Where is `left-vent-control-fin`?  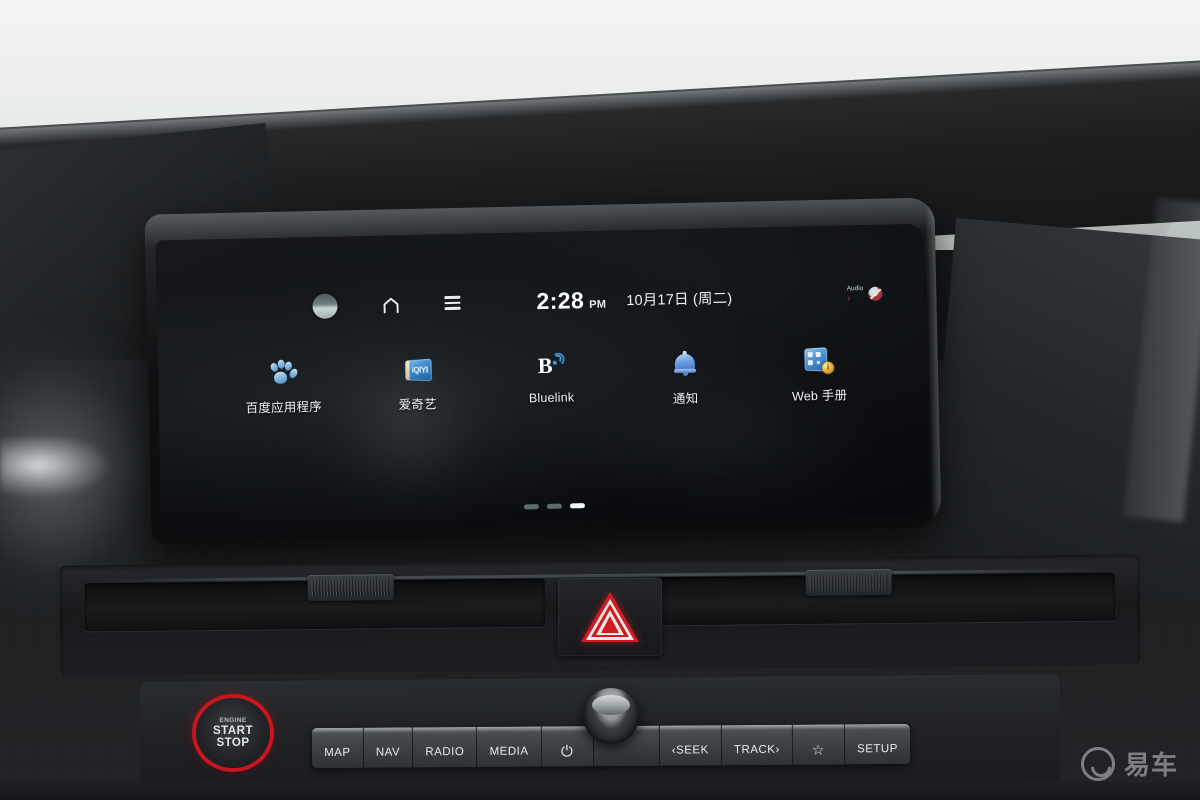 left-vent-control-fin is located at coordinates (350, 588).